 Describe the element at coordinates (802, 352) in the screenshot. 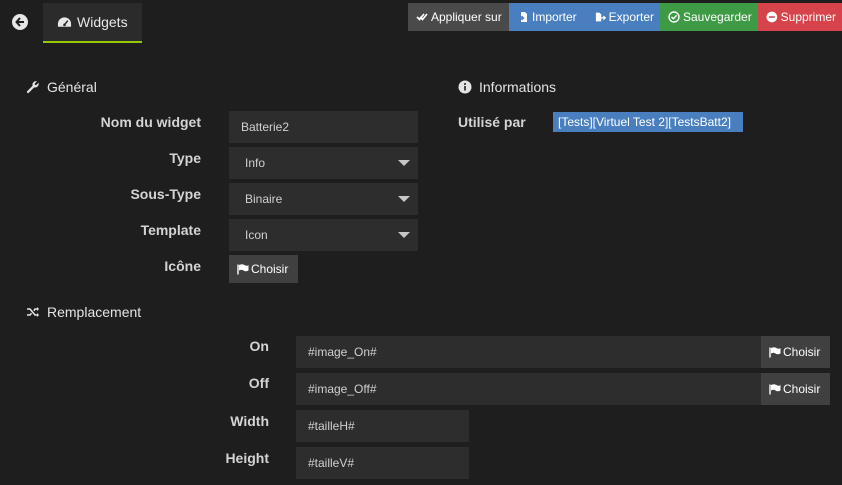

I see `choose-on-image-button-label: Choisir` at that location.